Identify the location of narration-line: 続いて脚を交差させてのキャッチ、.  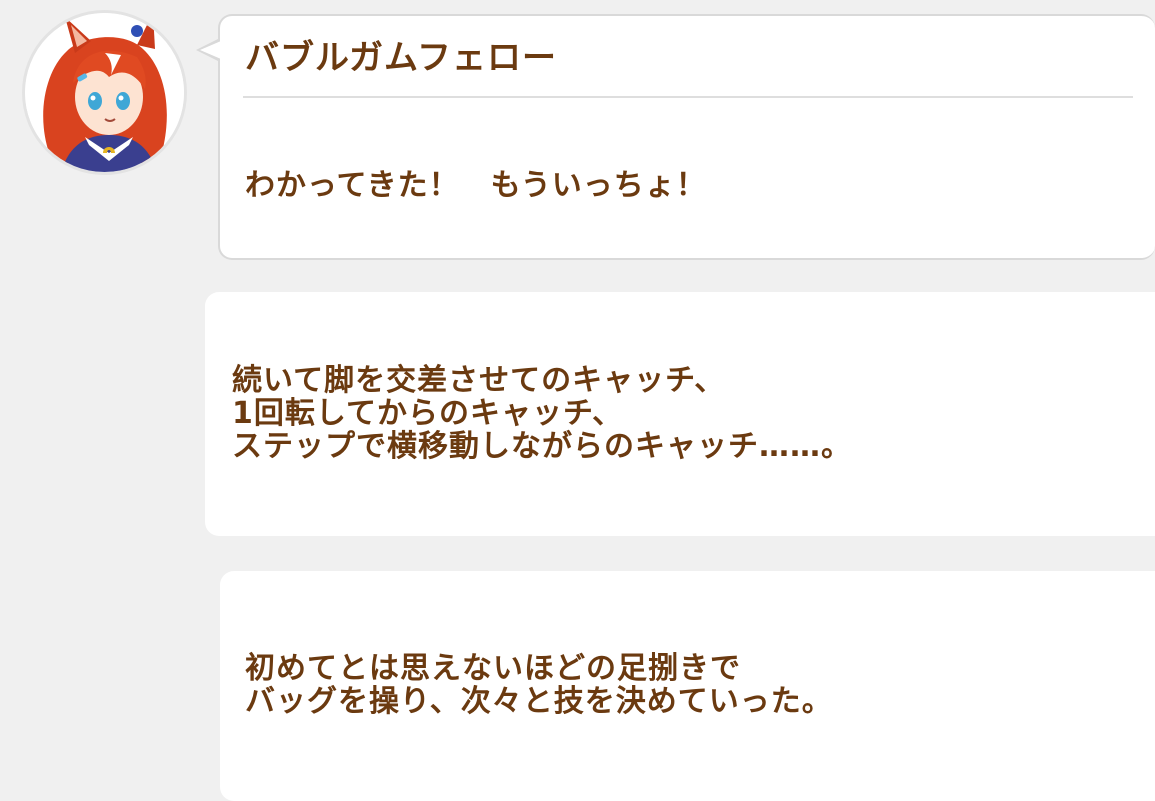
(479, 380).